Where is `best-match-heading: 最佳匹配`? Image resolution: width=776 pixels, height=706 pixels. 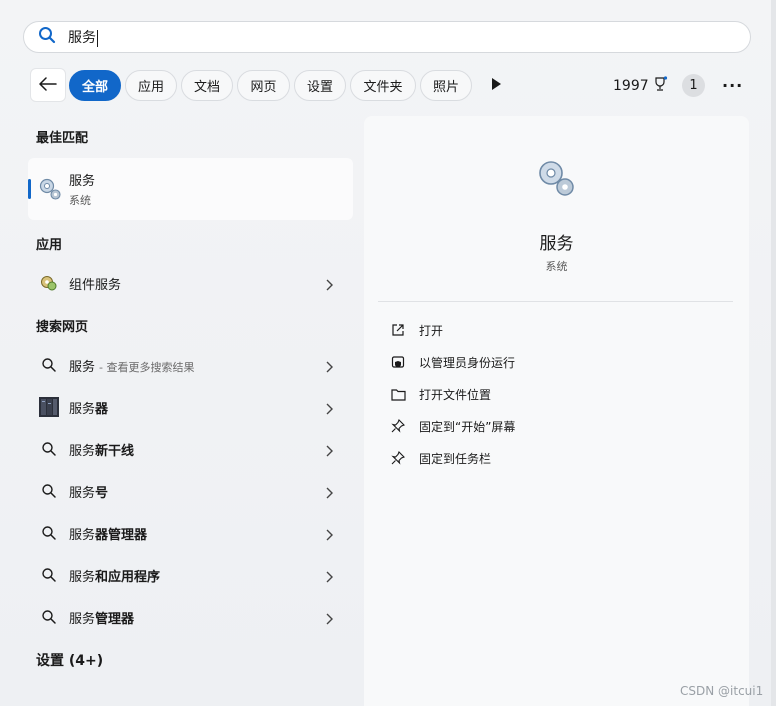
best-match-heading: 最佳匹配 is located at coordinates (62, 138).